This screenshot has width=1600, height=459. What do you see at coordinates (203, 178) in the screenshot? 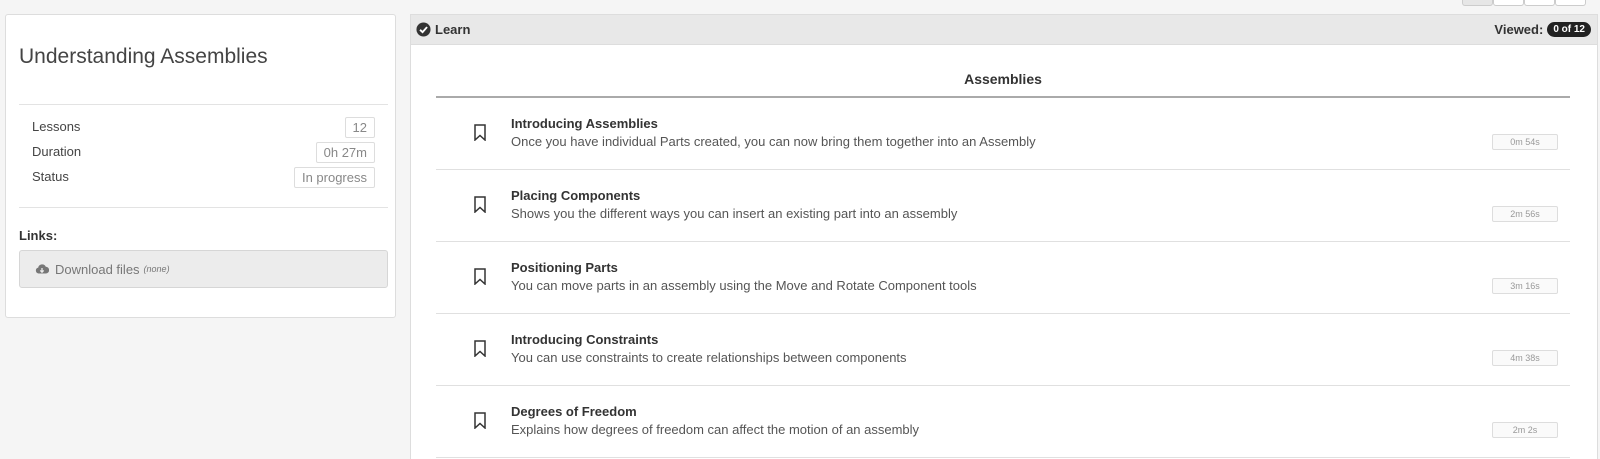
I see `meta-row-status: Status In progress` at bounding box center [203, 178].